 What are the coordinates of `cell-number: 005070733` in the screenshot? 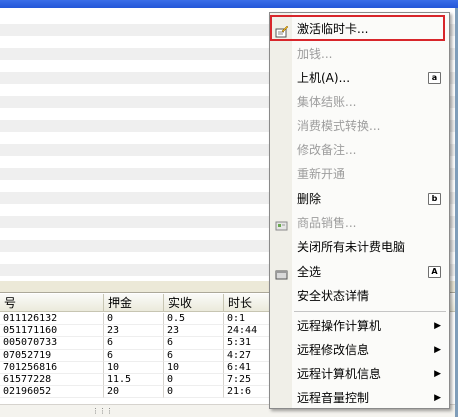 It's located at (52, 343).